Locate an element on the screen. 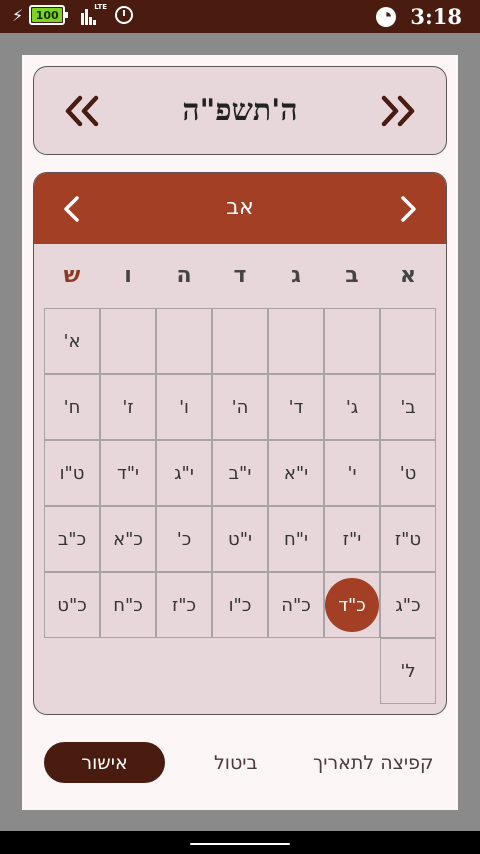  day-cell: א' is located at coordinates (72, 341).